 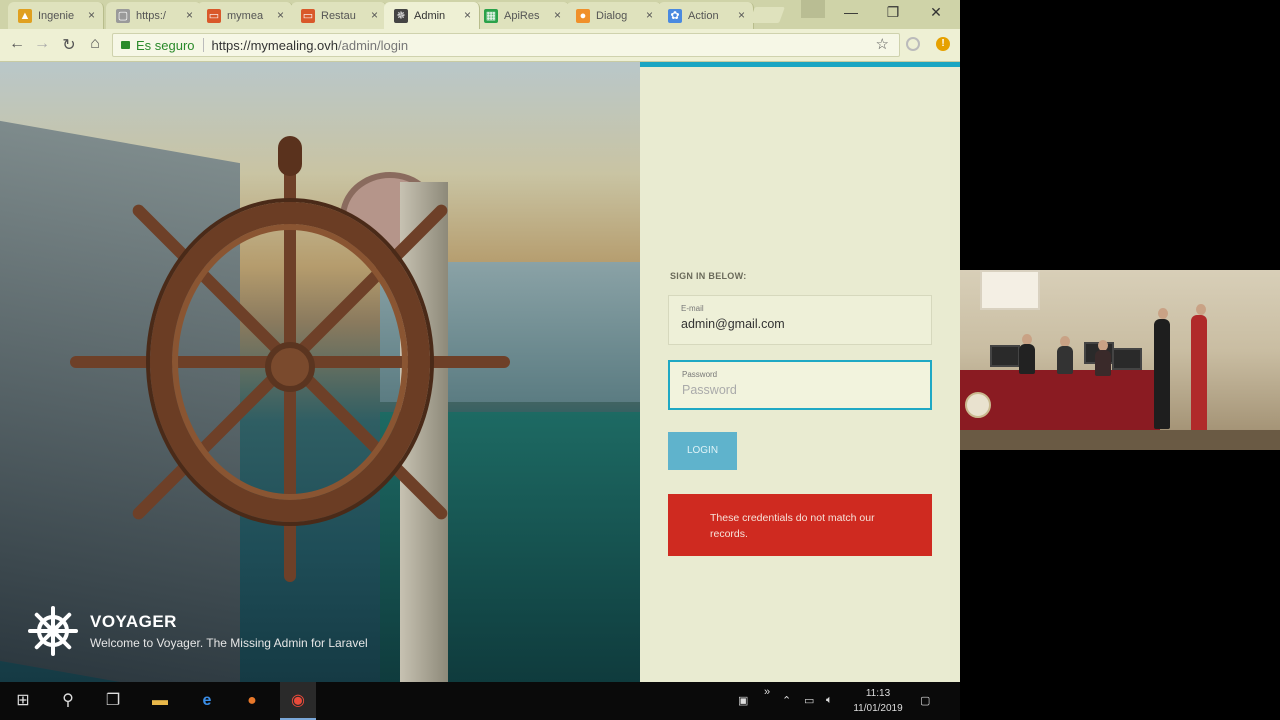 I want to click on tab-favicon-icon: ▢, so click(x=123, y=15).